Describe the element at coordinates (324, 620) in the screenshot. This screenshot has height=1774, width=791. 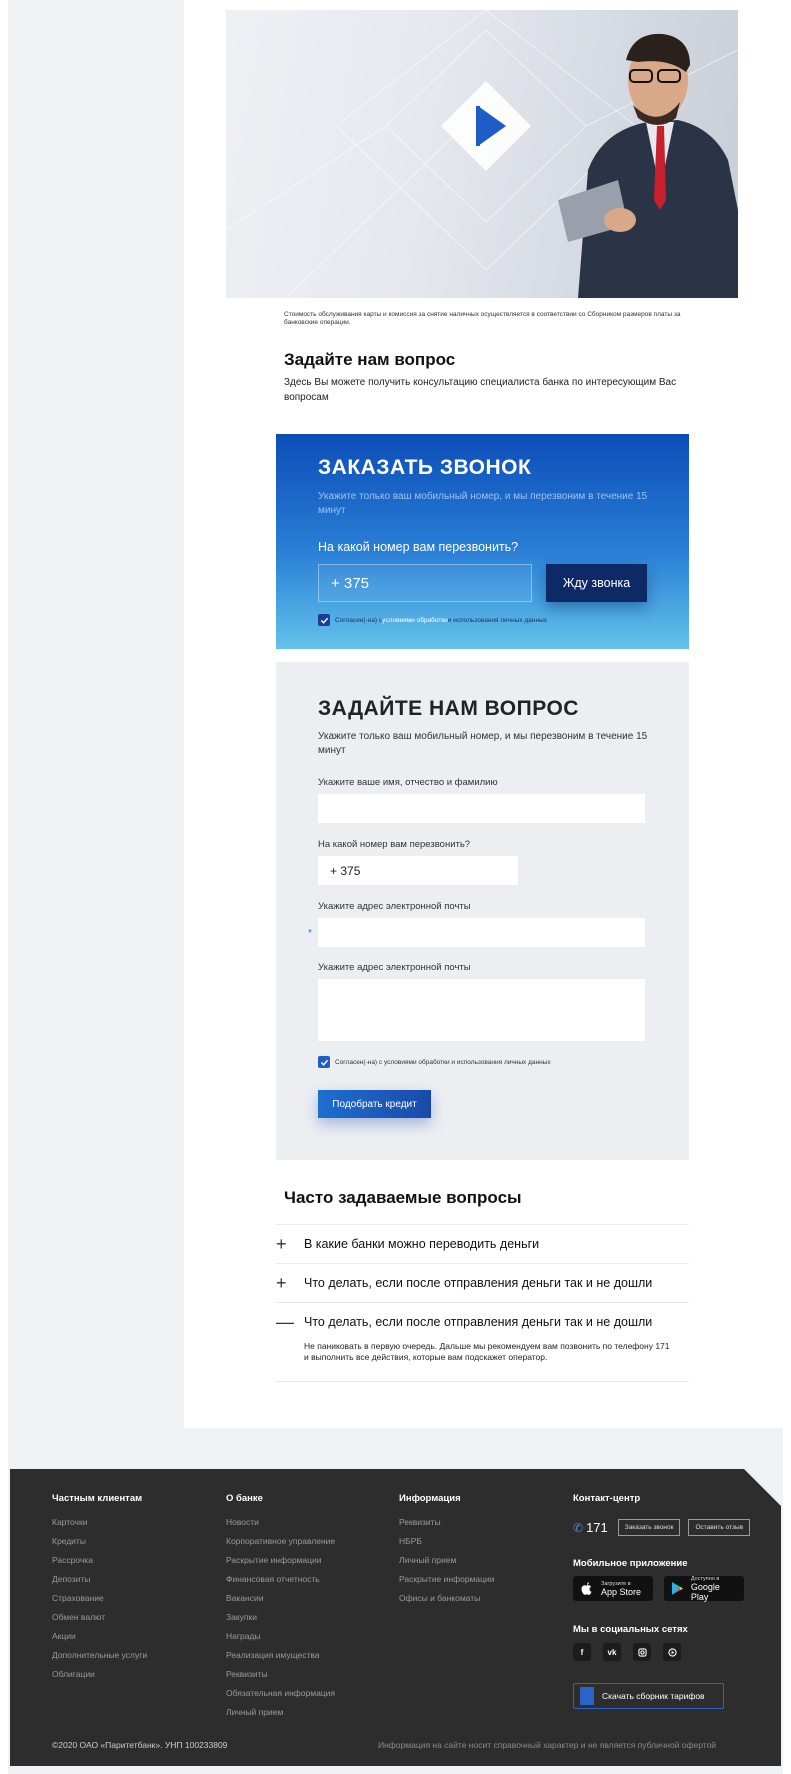
I see `callback-consent-checkbox` at that location.